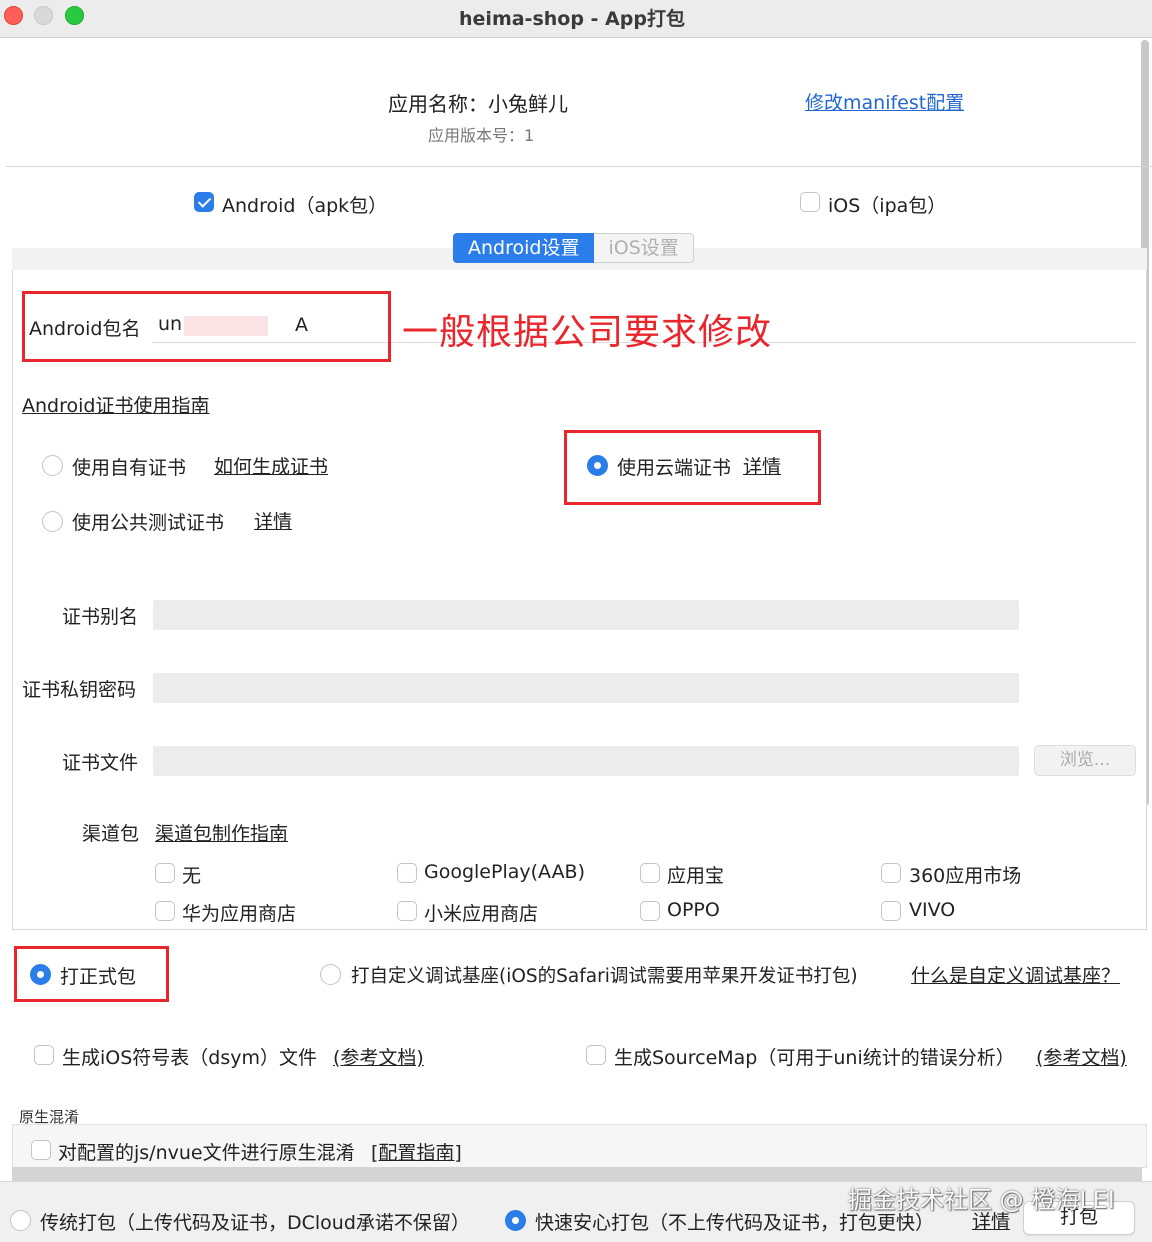 This screenshot has width=1152, height=1242. Describe the element at coordinates (206, 326) in the screenshot. I see `annotation-box-package` at that location.